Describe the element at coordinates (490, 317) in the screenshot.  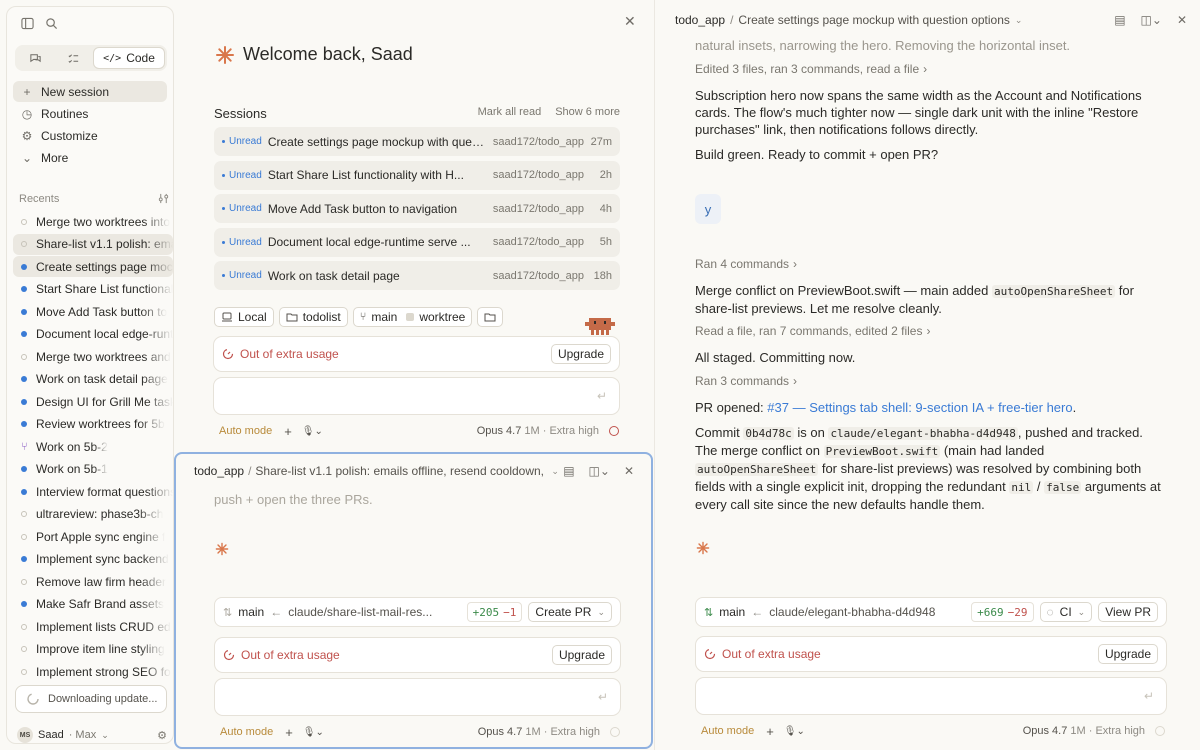
I see `folder-button` at that location.